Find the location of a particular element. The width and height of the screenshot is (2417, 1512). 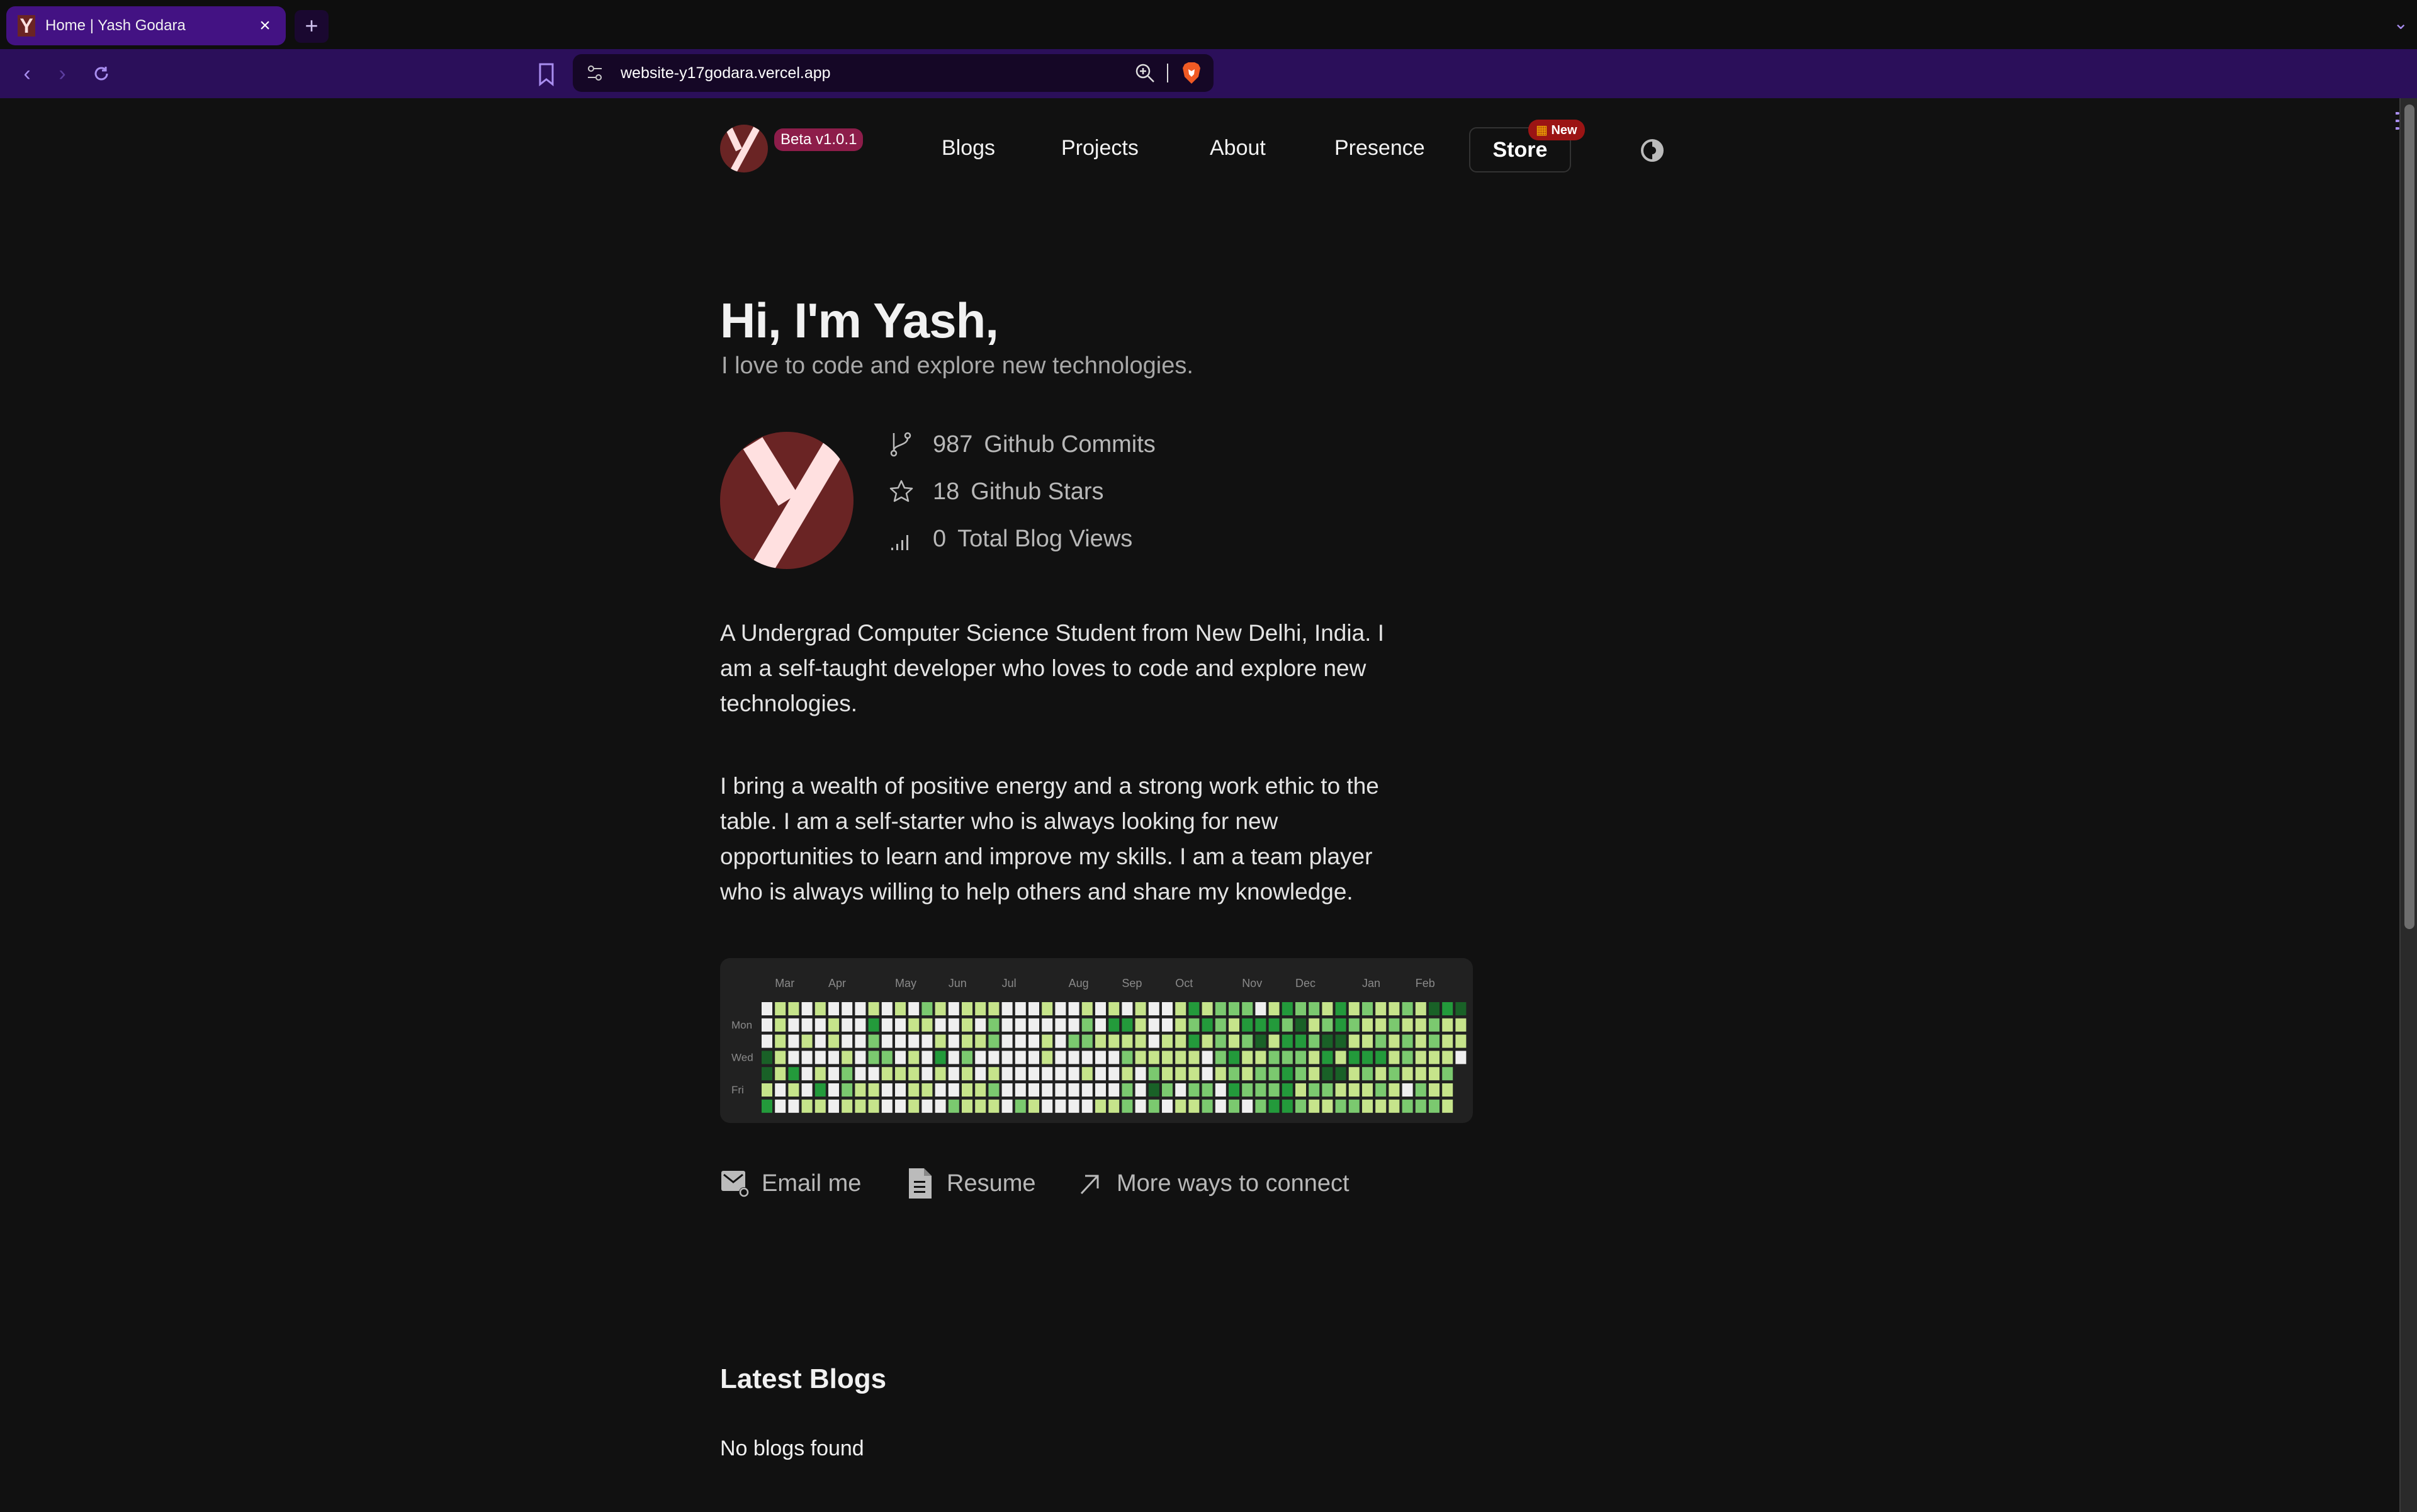

more-ways-to-connect-link: More ways to connect is located at coordinates (1212, 1183).